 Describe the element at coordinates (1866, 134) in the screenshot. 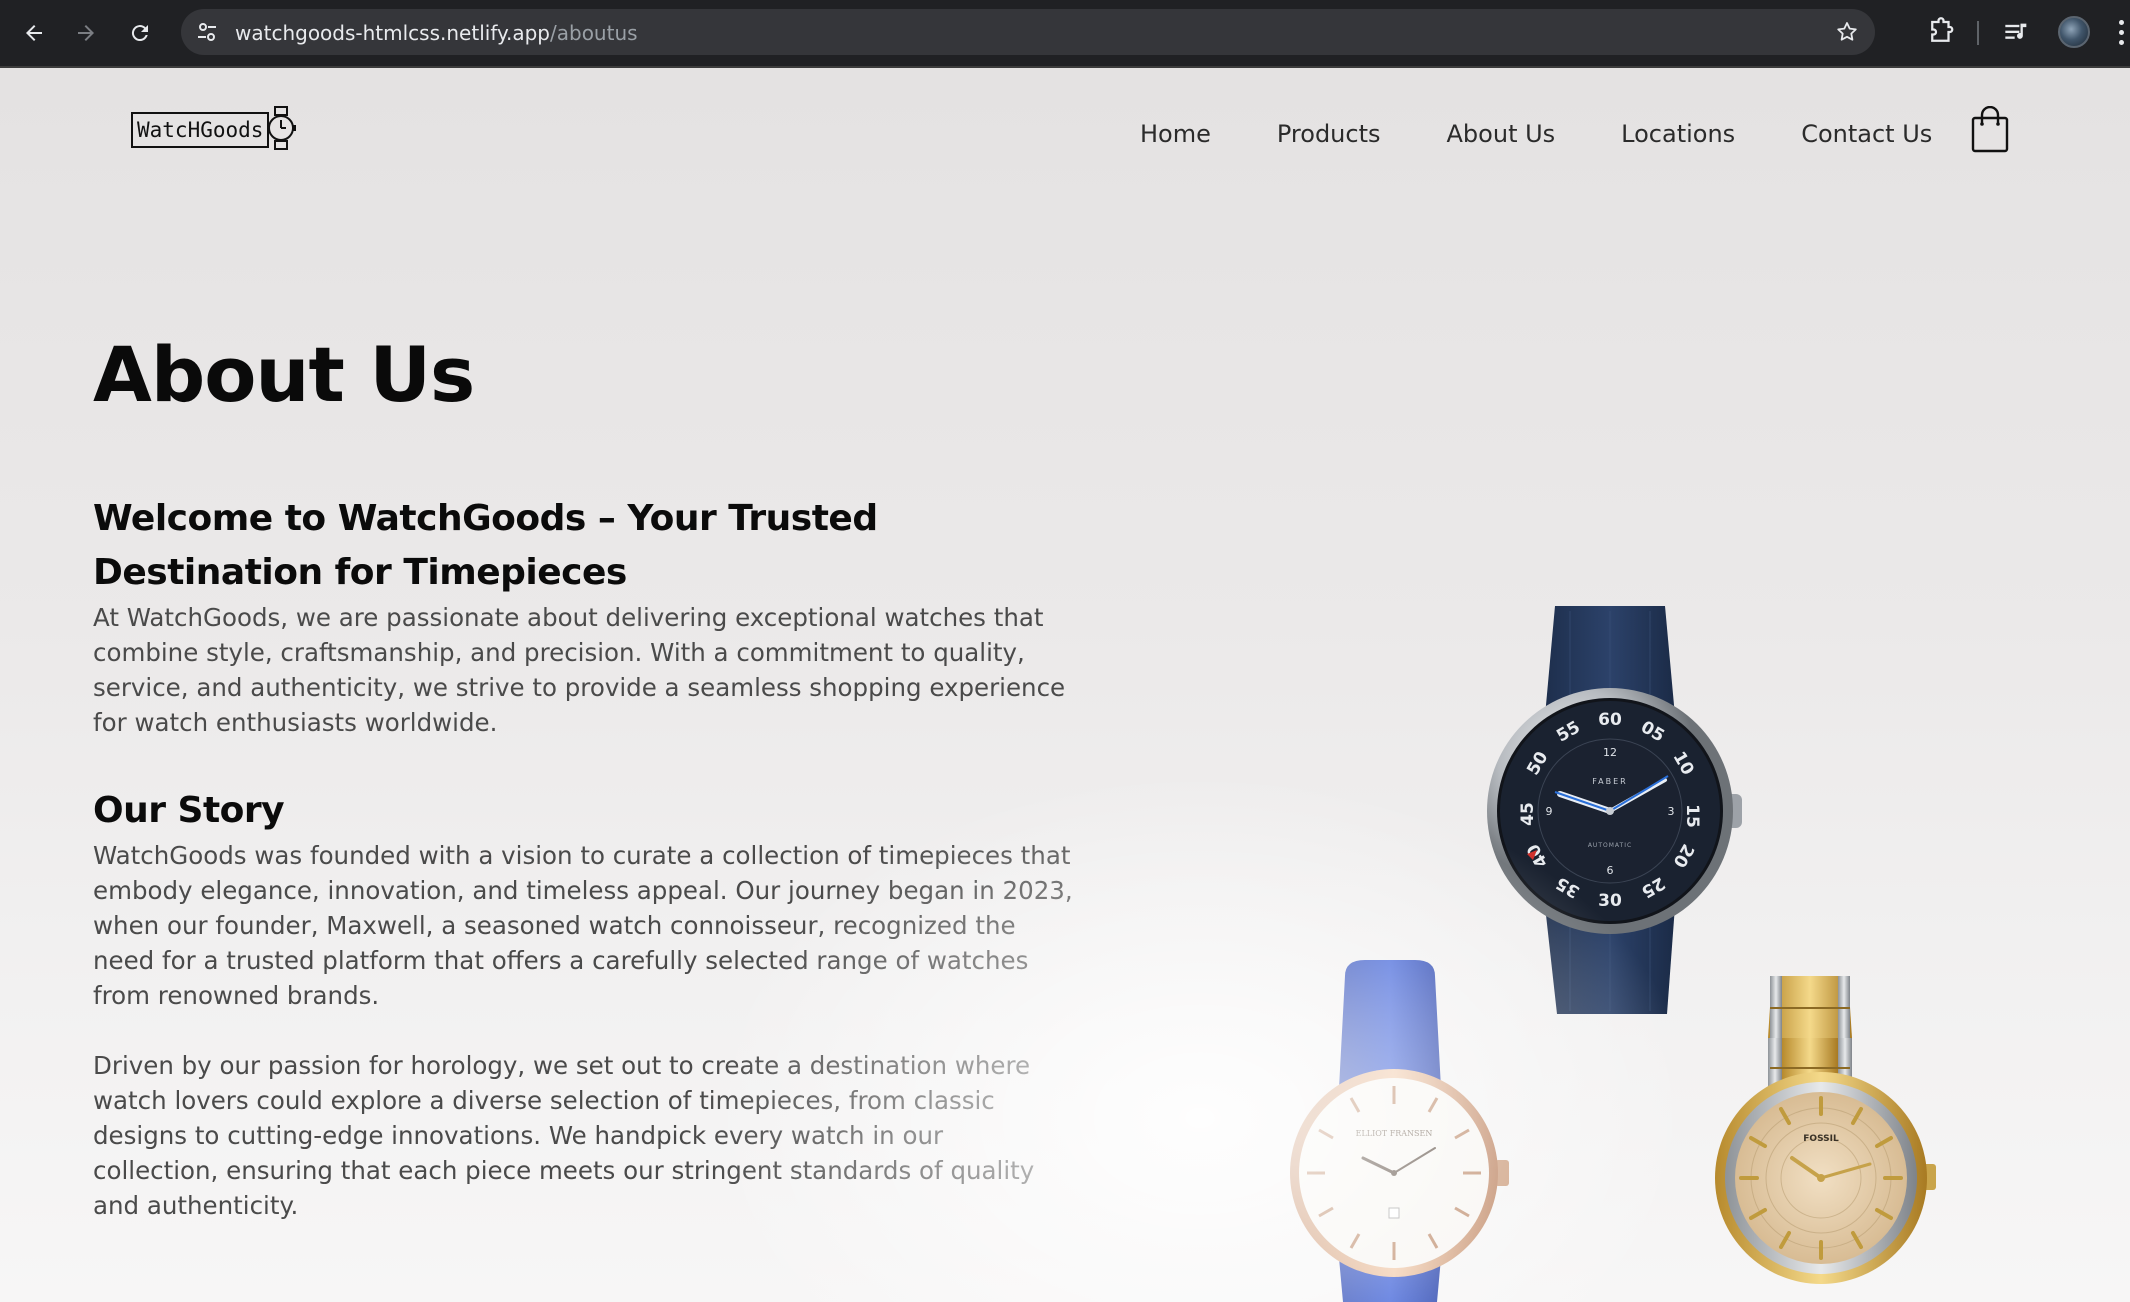

I see `nav-contact-us: Contact Us` at that location.